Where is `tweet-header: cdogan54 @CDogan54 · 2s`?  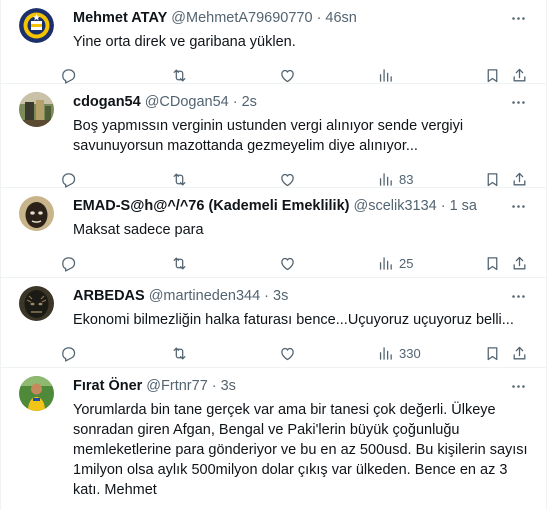 tweet-header: cdogan54 @CDogan54 · 2s is located at coordinates (302, 98).